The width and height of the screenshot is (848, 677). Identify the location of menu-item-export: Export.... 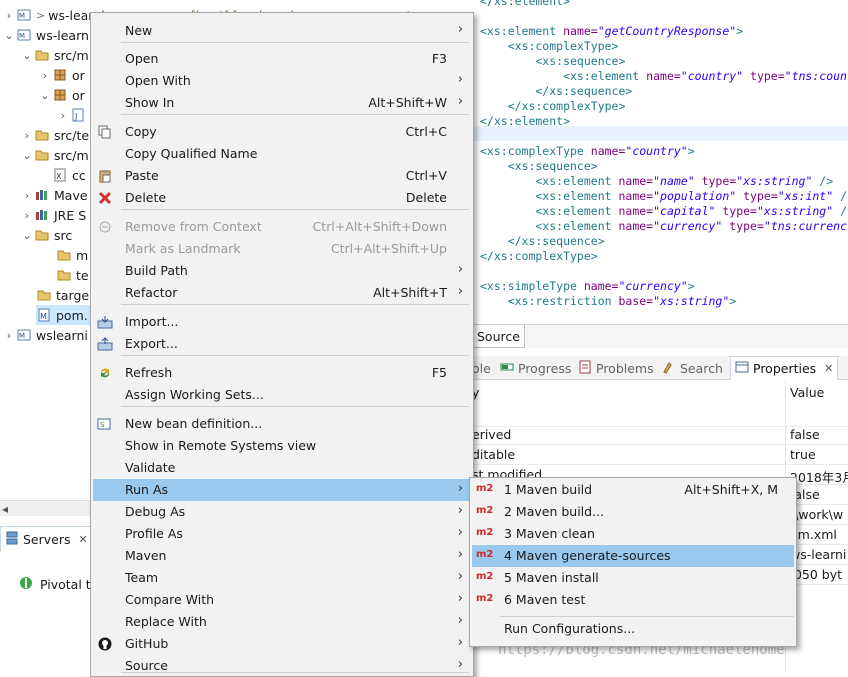
(282, 344).